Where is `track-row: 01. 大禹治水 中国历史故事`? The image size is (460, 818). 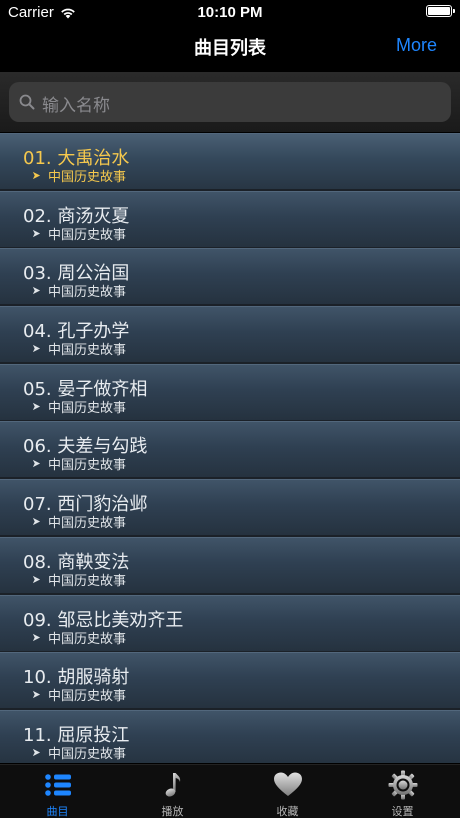
track-row: 01. 大禹治水 中国历史故事 is located at coordinates (230, 161).